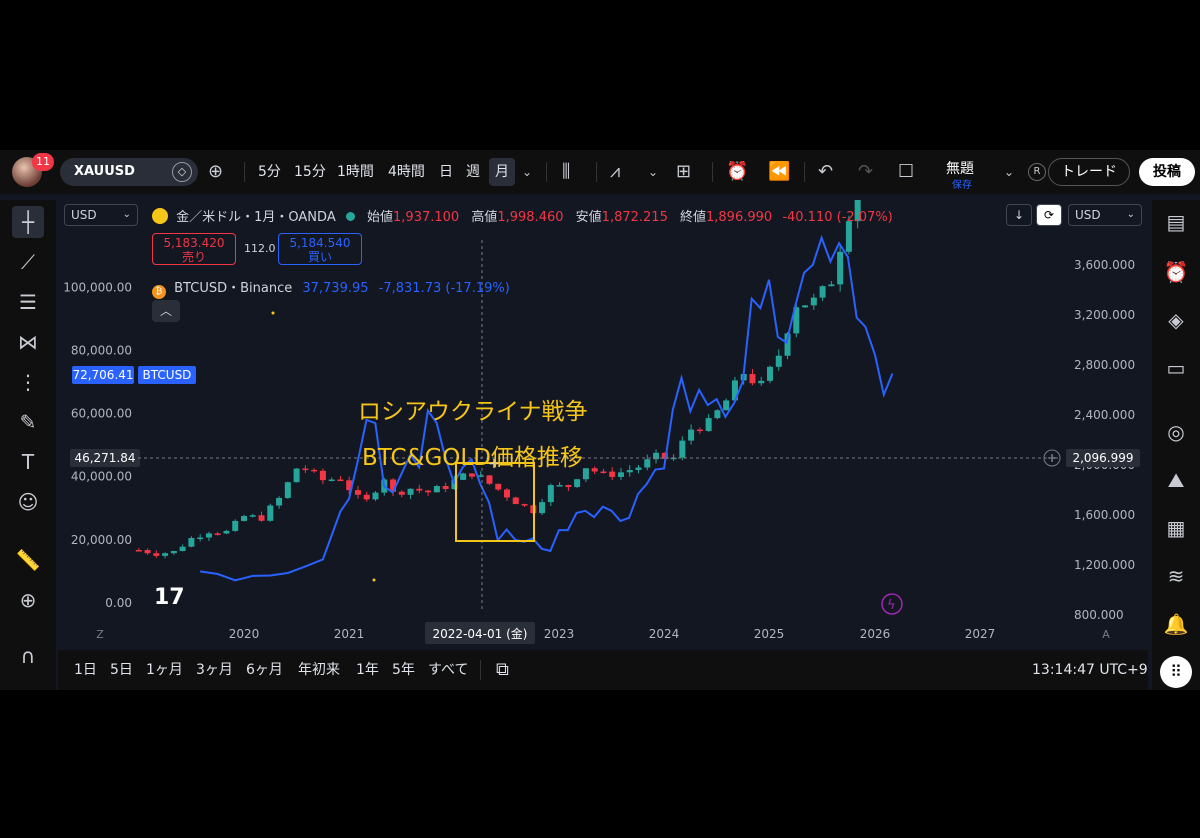 The image size is (1200, 838). I want to click on symbol-label: XAUUSD, so click(104, 171).